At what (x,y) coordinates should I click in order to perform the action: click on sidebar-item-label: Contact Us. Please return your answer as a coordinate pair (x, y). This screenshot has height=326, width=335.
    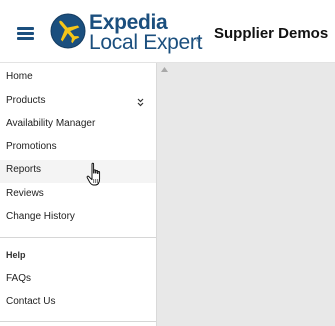
    Looking at the image, I should click on (31, 301).